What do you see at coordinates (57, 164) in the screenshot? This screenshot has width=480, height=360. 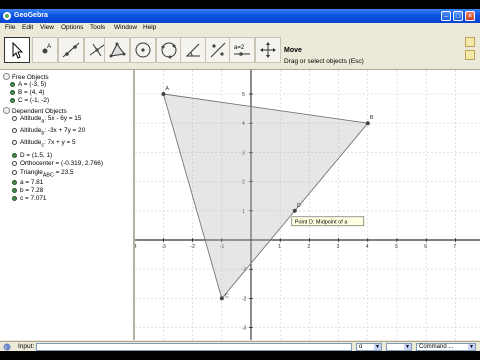 I see `algebra-item-orthocenter: Orthocenter = (-0.319, 2.766)` at bounding box center [57, 164].